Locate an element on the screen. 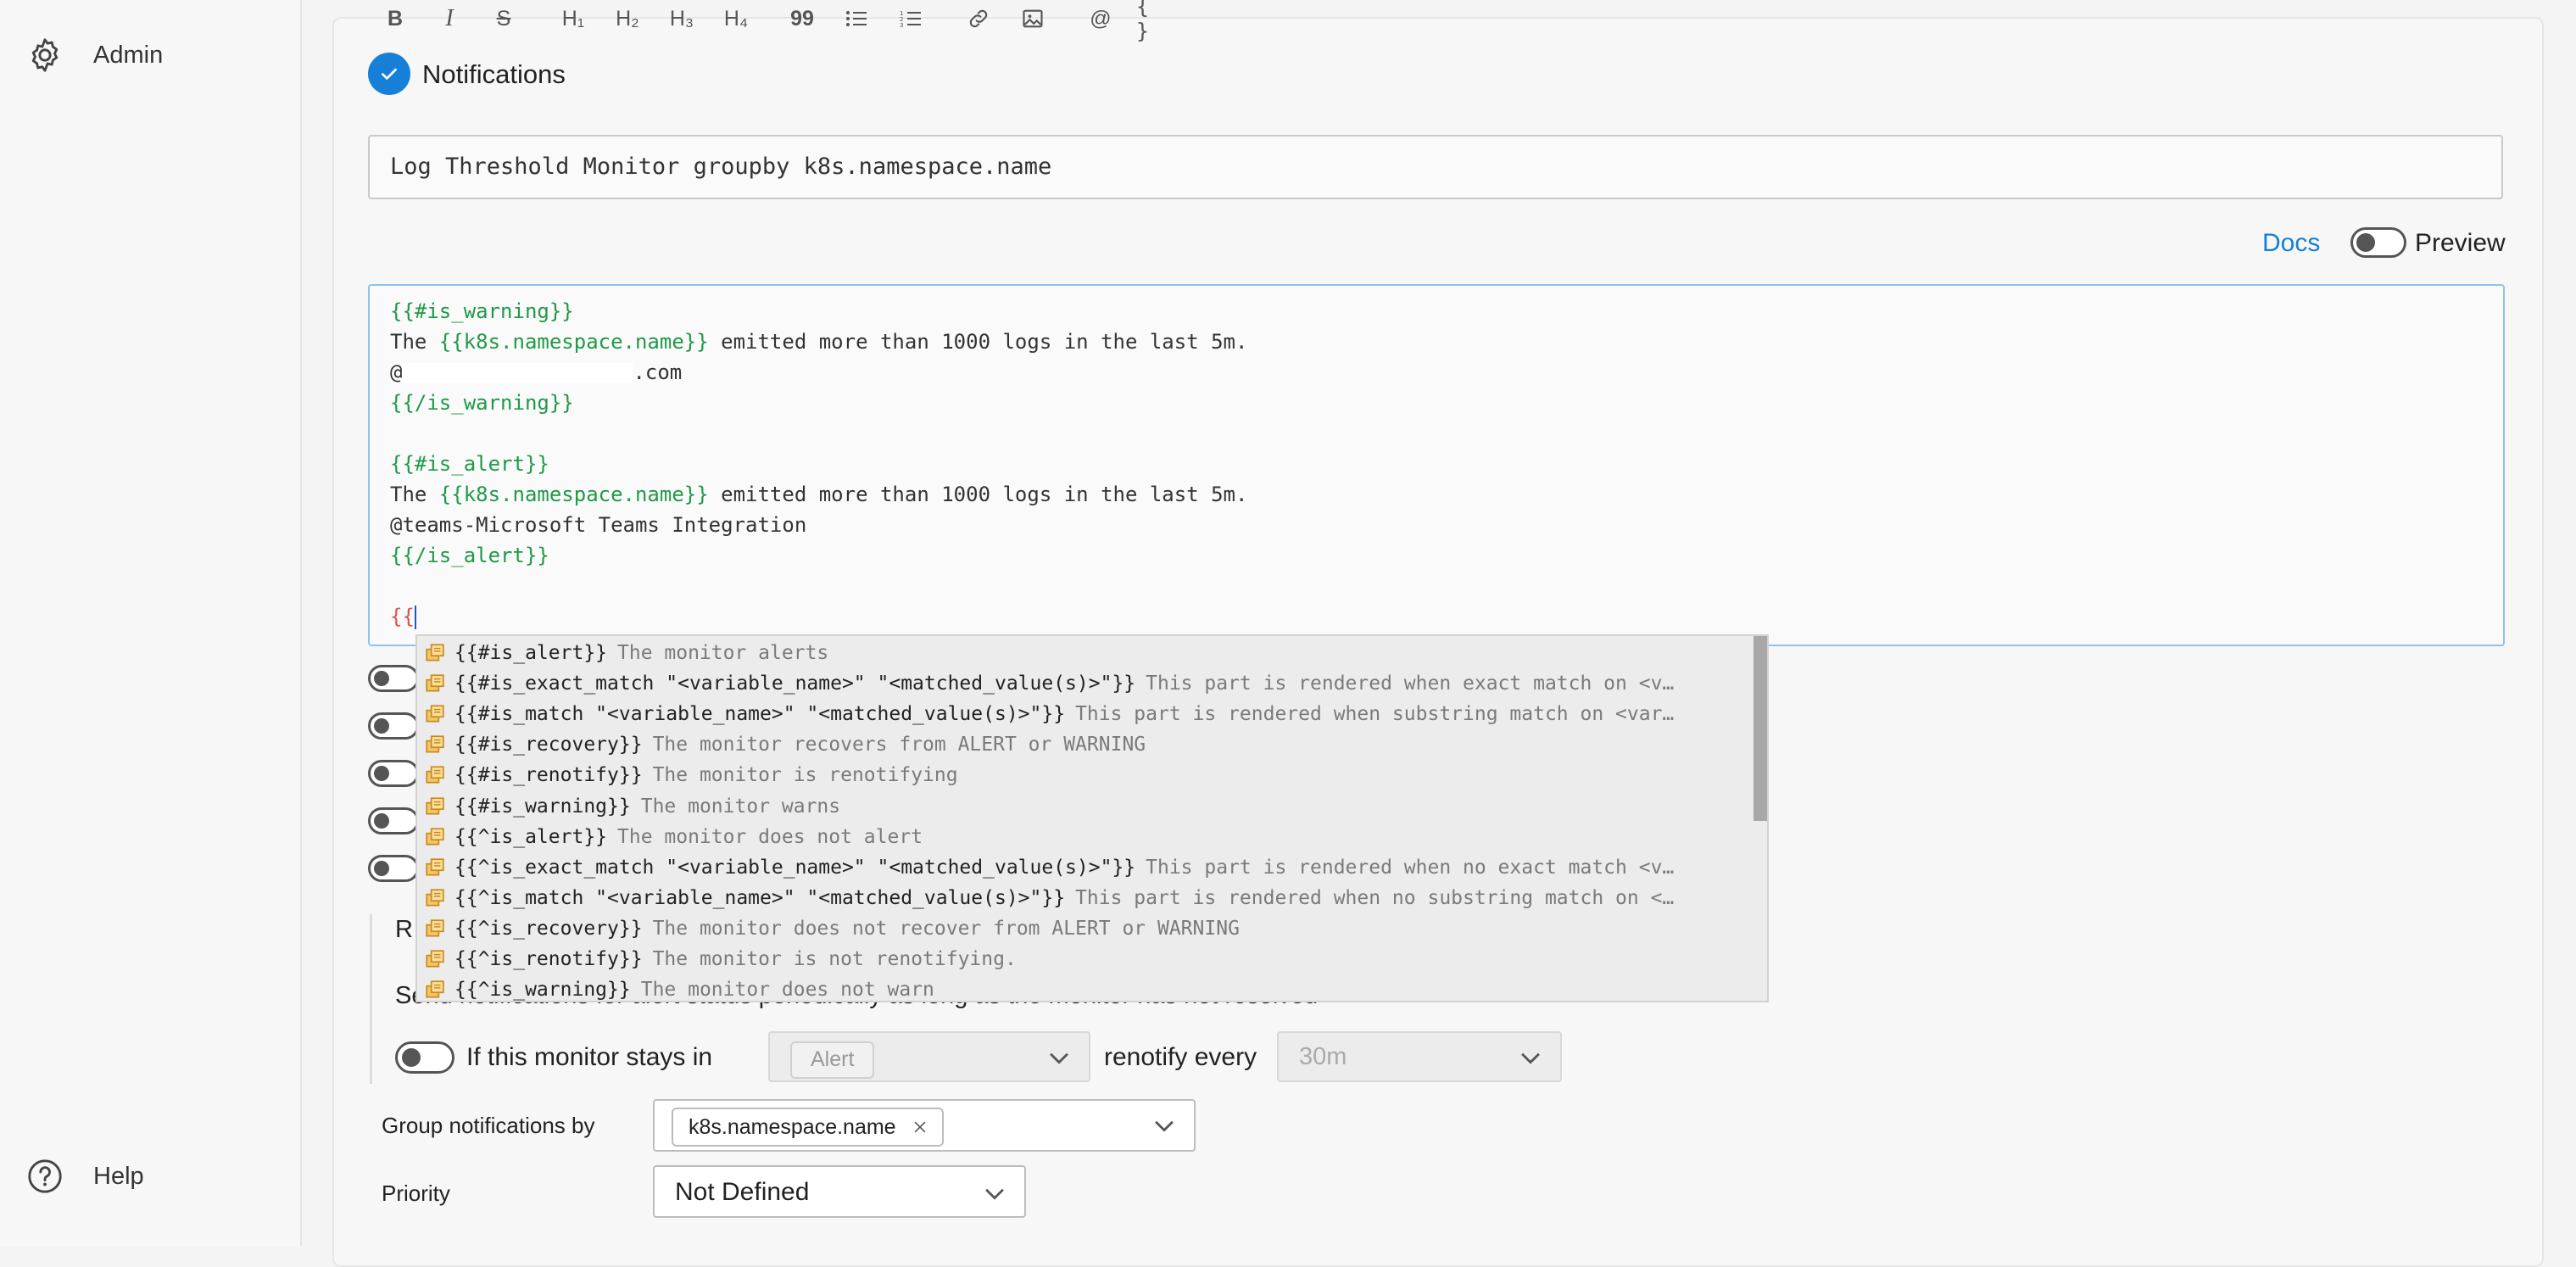 The height and width of the screenshot is (1267, 2576). close-icon is located at coordinates (920, 1127).